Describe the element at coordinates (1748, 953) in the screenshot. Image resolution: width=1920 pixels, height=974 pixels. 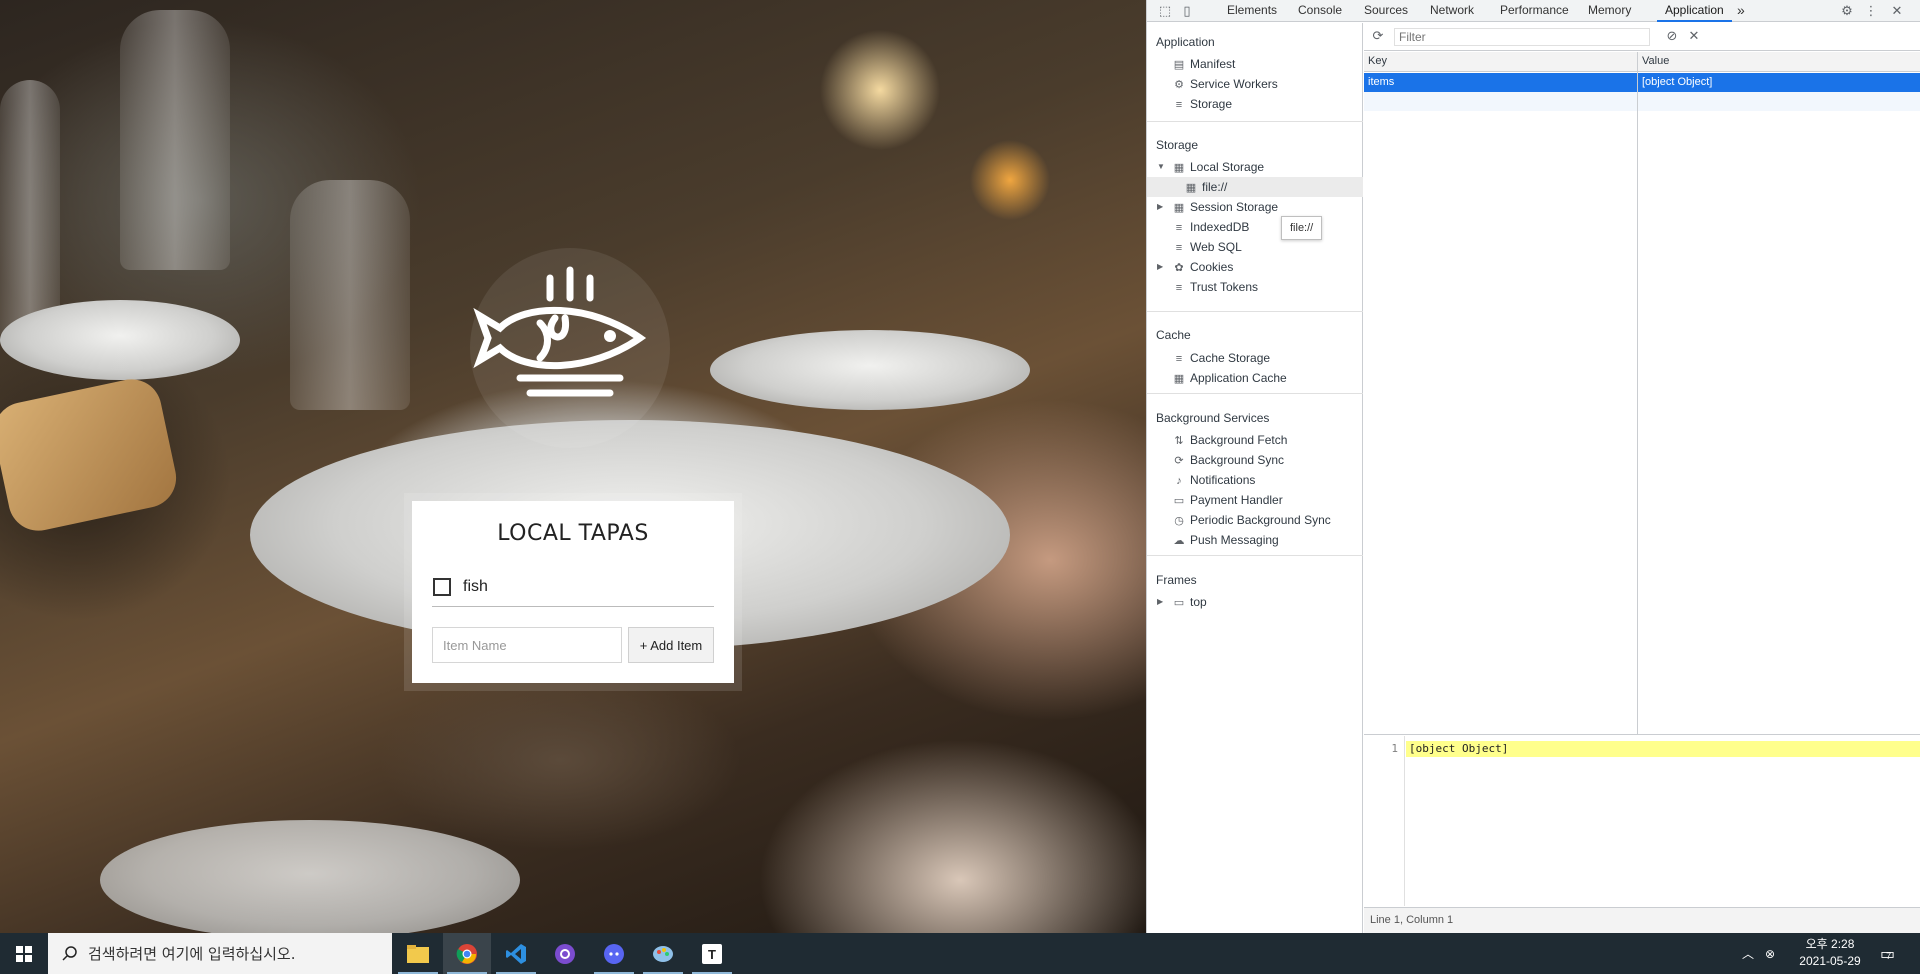
I see `tray-chevron-icon: ︿` at that location.